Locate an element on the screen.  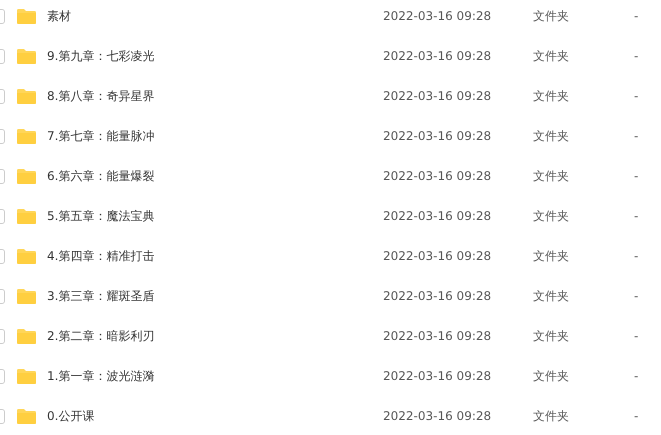
folder-name: 素材 is located at coordinates (215, 16).